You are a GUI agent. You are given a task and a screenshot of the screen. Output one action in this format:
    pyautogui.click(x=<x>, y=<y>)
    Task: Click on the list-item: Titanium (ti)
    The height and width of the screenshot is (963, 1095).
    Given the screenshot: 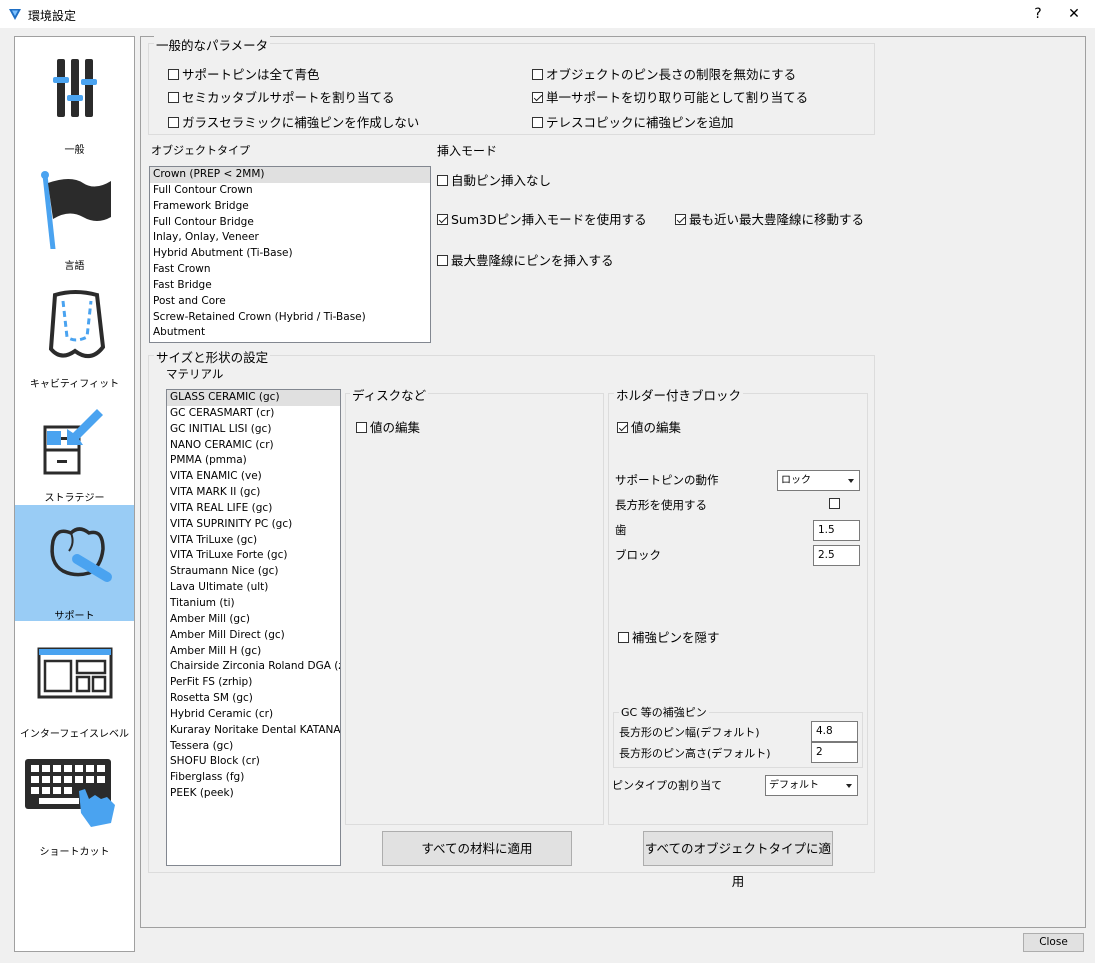 What is the action you would take?
    pyautogui.click(x=253, y=604)
    